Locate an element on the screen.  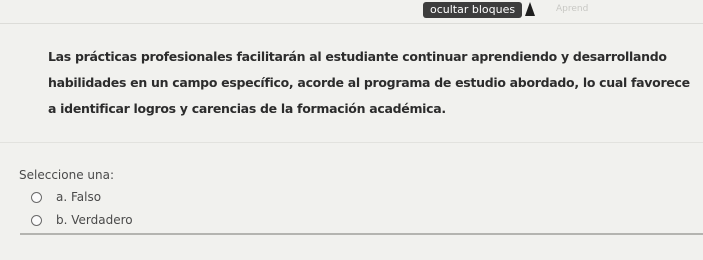
top-toolbar: ocultar bloques Aprend is located at coordinates (351, 11).